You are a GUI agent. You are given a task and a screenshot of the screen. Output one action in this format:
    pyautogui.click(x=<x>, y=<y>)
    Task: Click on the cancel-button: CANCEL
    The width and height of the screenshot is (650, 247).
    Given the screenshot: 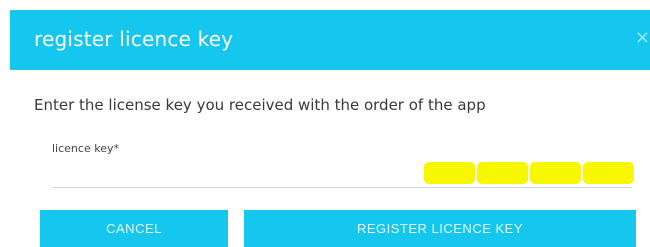 What is the action you would take?
    pyautogui.click(x=134, y=228)
    